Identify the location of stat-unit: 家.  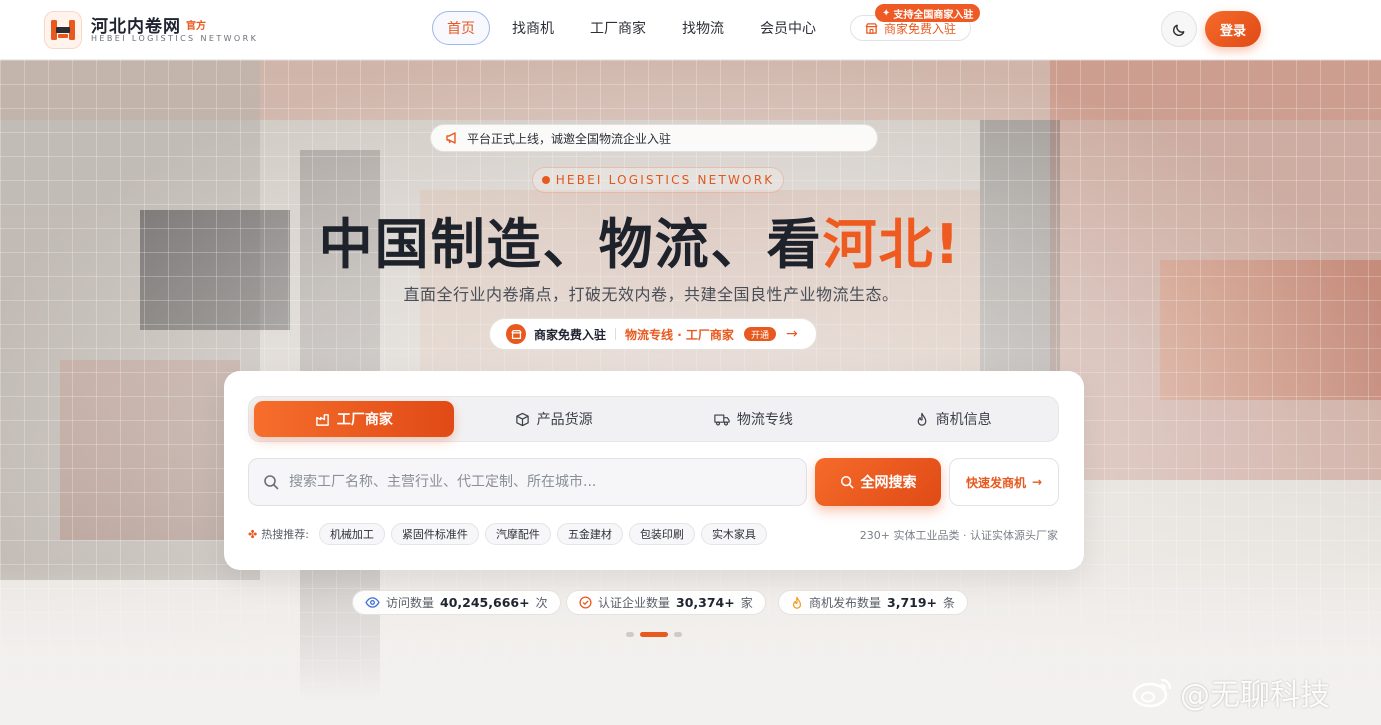
(746, 603).